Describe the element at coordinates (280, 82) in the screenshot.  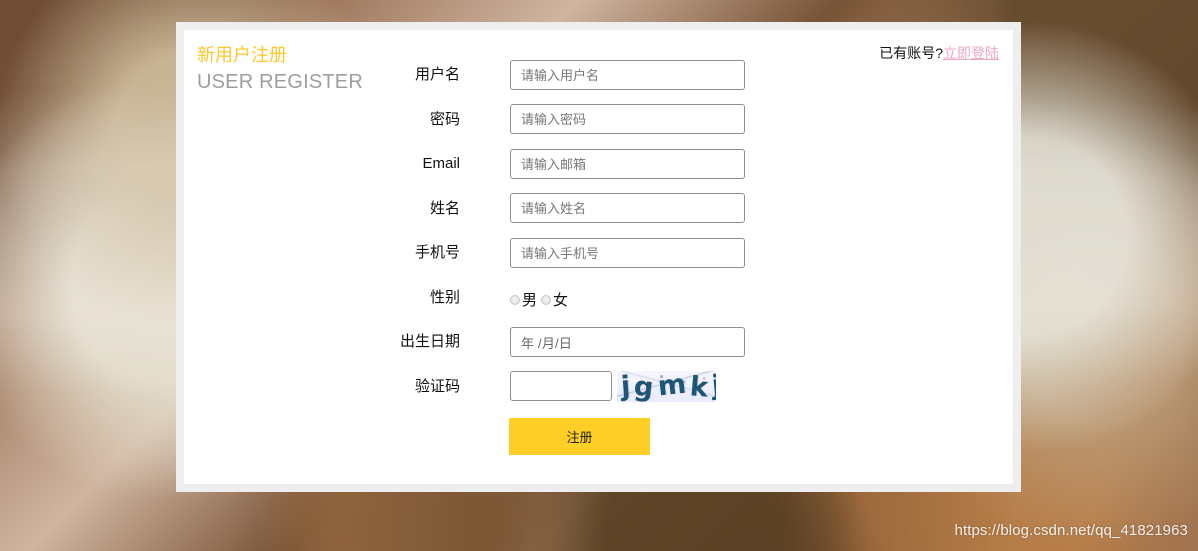
I see `register-title-en: USER REGISTER` at that location.